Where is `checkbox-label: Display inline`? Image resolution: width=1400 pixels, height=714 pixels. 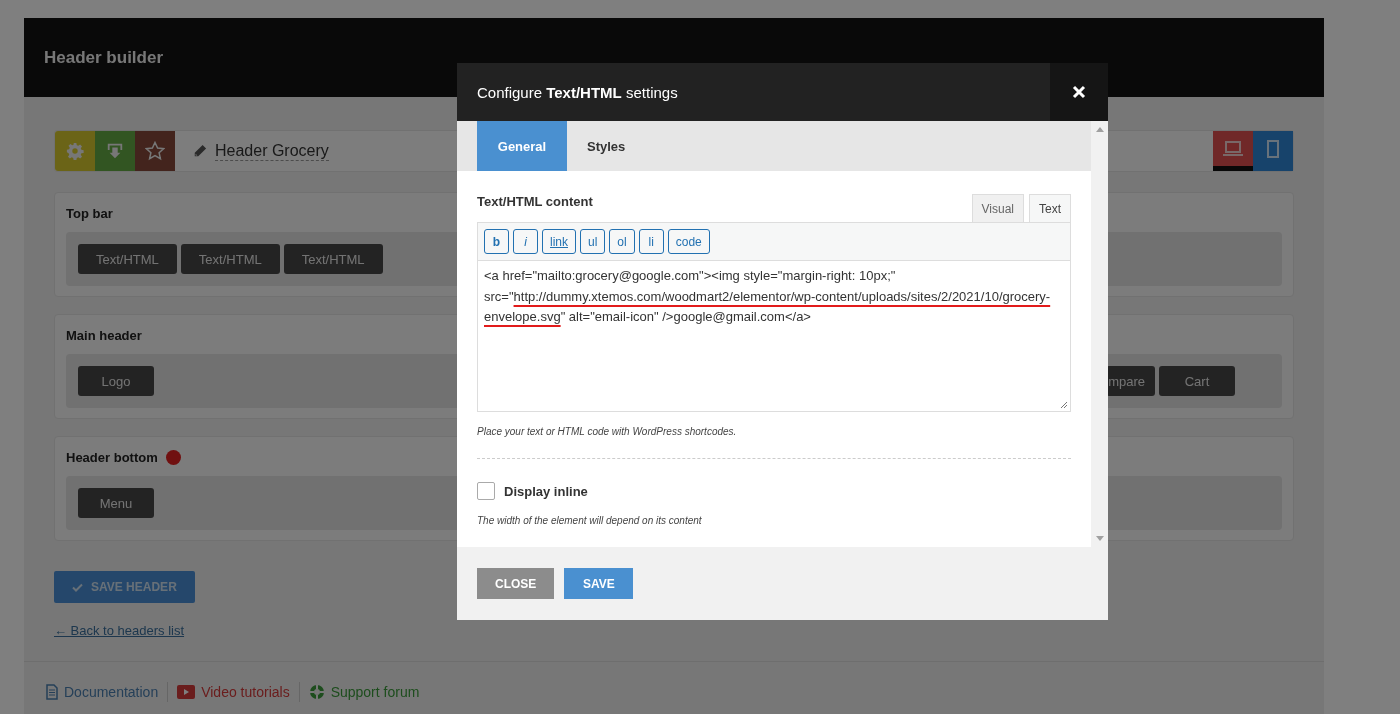 checkbox-label: Display inline is located at coordinates (546, 491).